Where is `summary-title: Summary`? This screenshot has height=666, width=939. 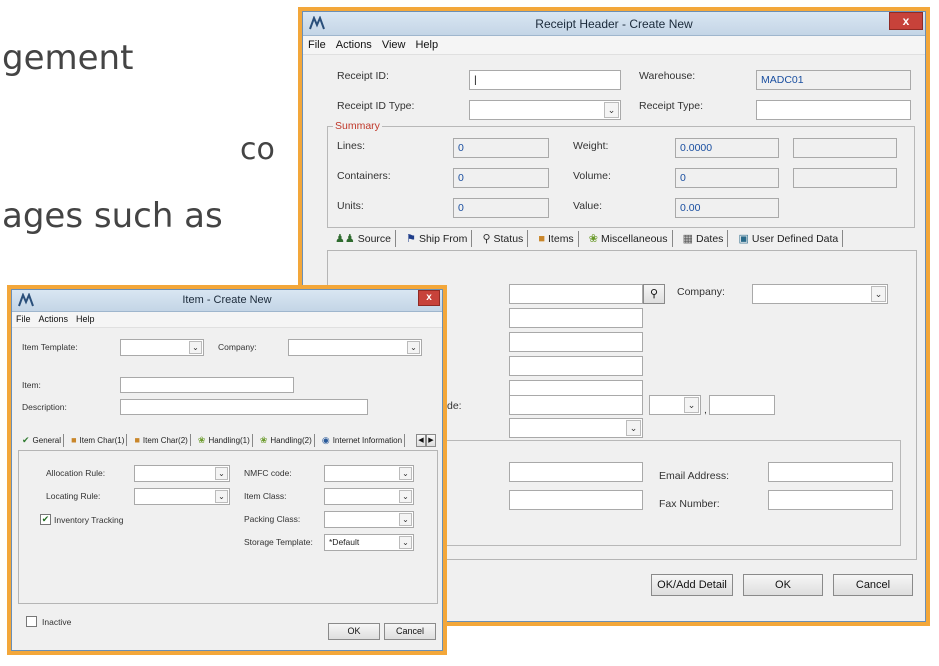 summary-title: Summary is located at coordinates (357, 126).